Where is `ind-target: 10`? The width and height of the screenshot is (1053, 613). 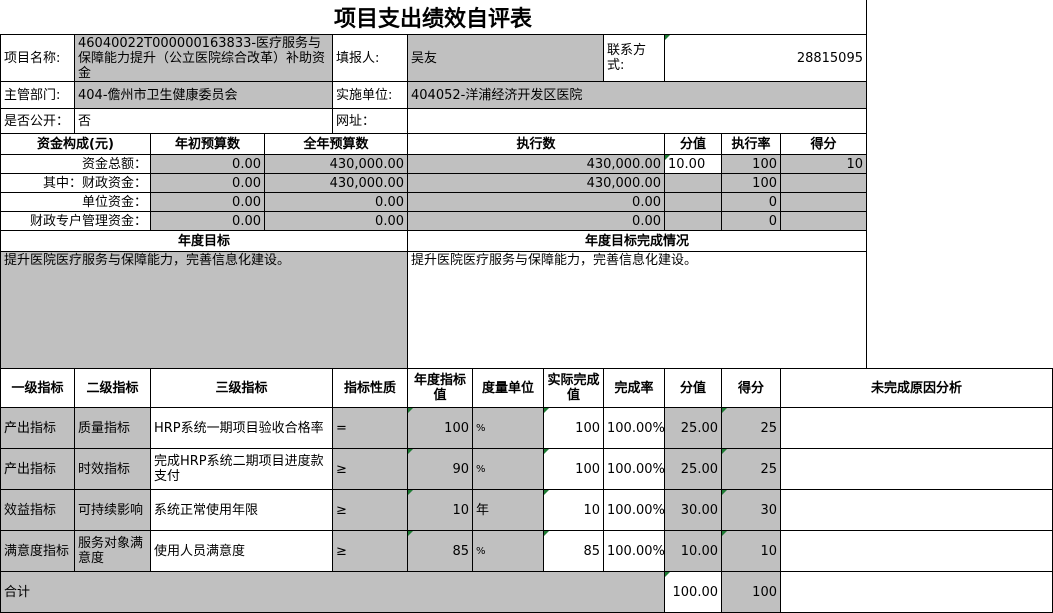 ind-target: 10 is located at coordinates (440, 510).